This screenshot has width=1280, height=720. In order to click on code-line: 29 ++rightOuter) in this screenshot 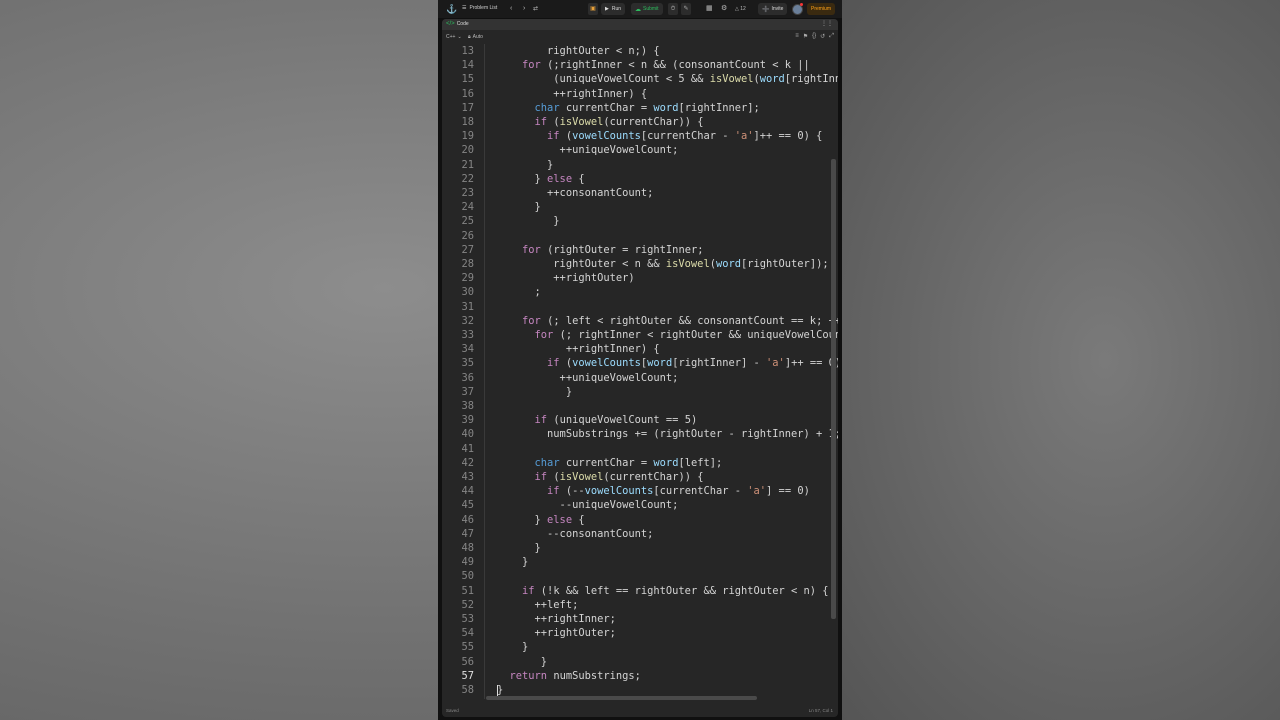, I will do `click(640, 278)`.